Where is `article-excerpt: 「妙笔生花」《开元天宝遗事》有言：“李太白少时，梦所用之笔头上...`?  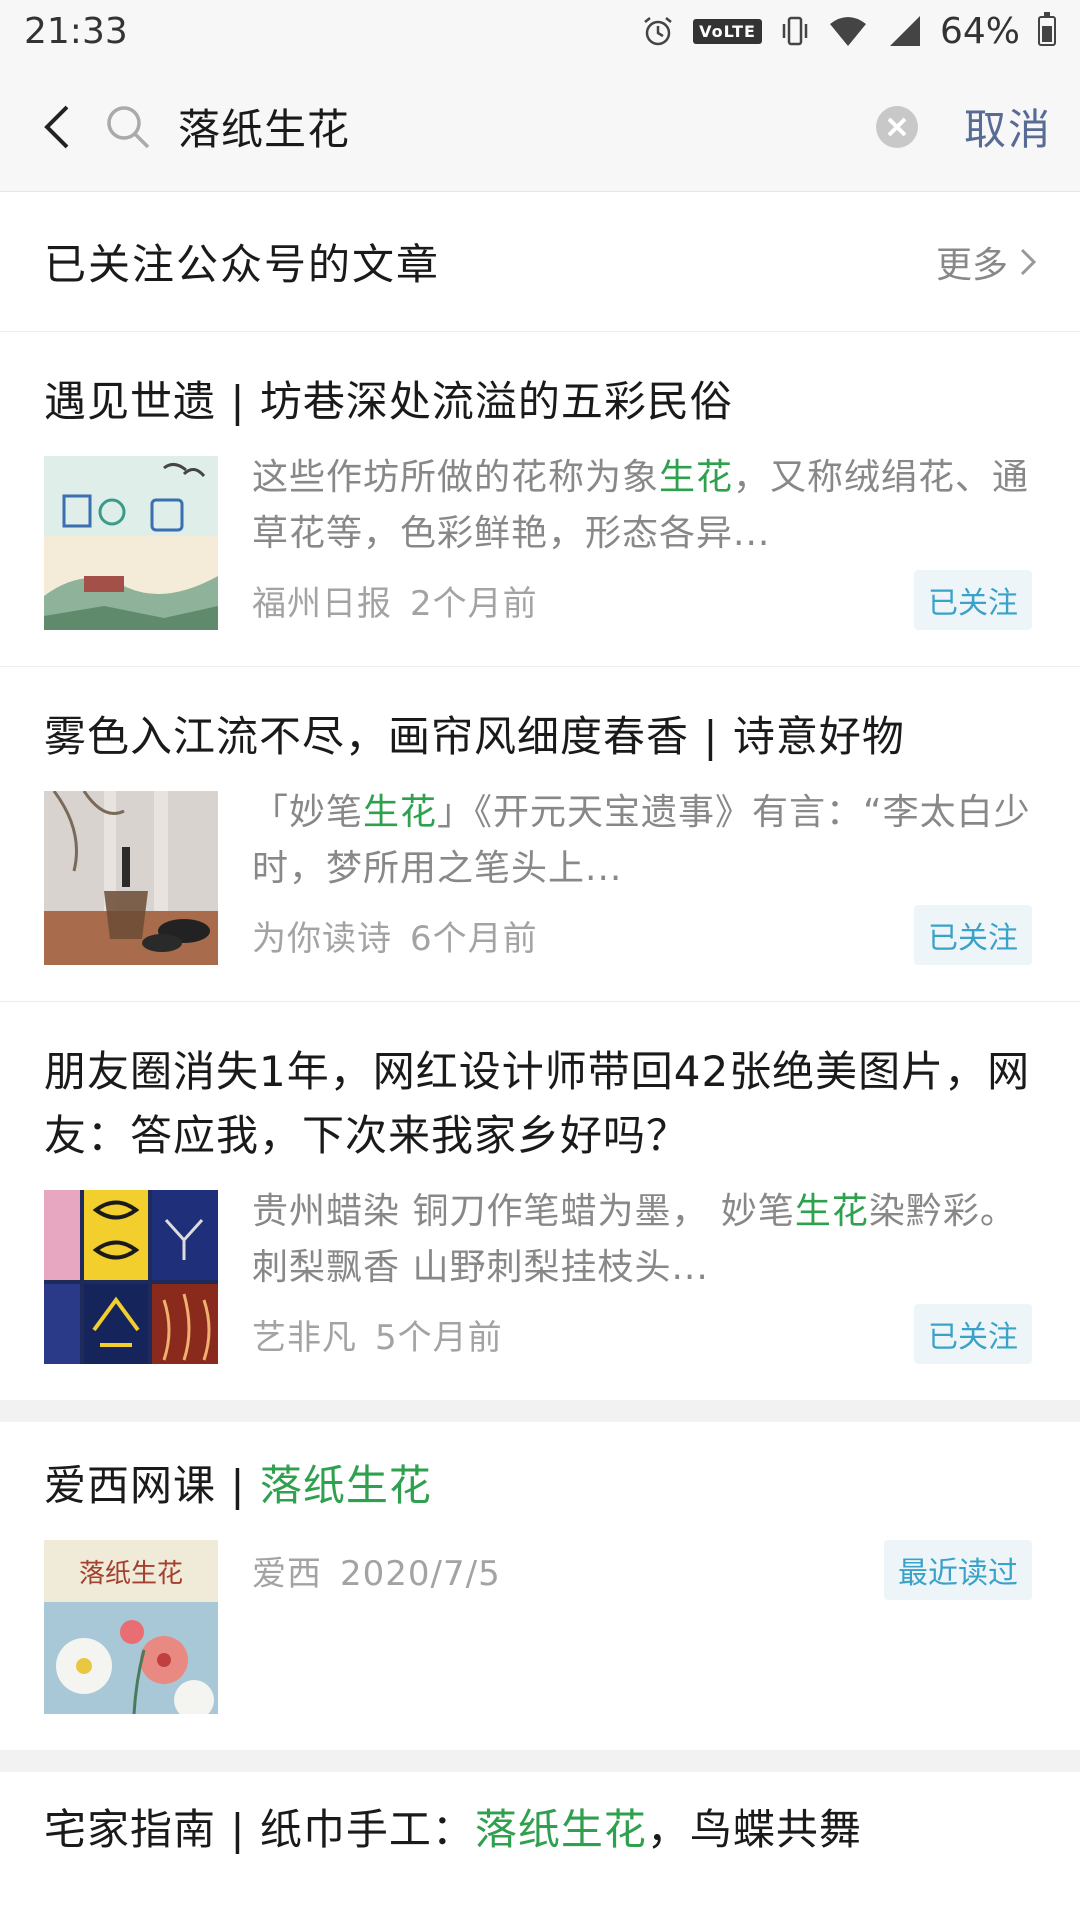
article-excerpt: 「妙笔生花」《开元天宝遗事》有言：“李太白少时，梦所用之笔头上... is located at coordinates (641, 840).